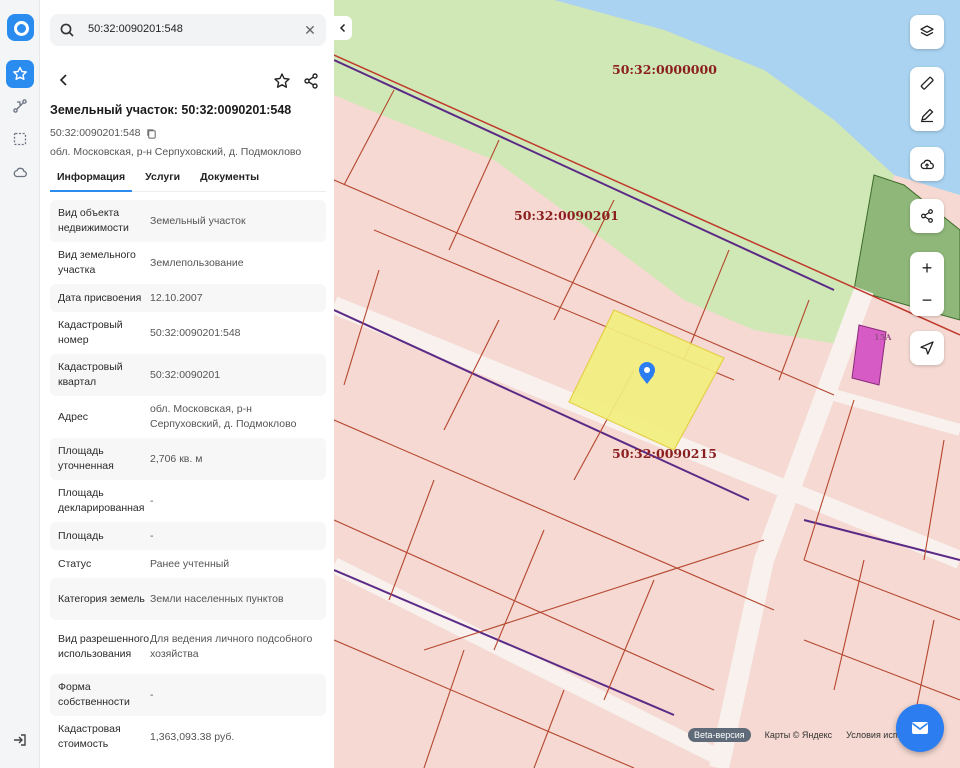 The width and height of the screenshot is (960, 768). Describe the element at coordinates (91, 179) in the screenshot. I see `tab-info: Информация` at that location.